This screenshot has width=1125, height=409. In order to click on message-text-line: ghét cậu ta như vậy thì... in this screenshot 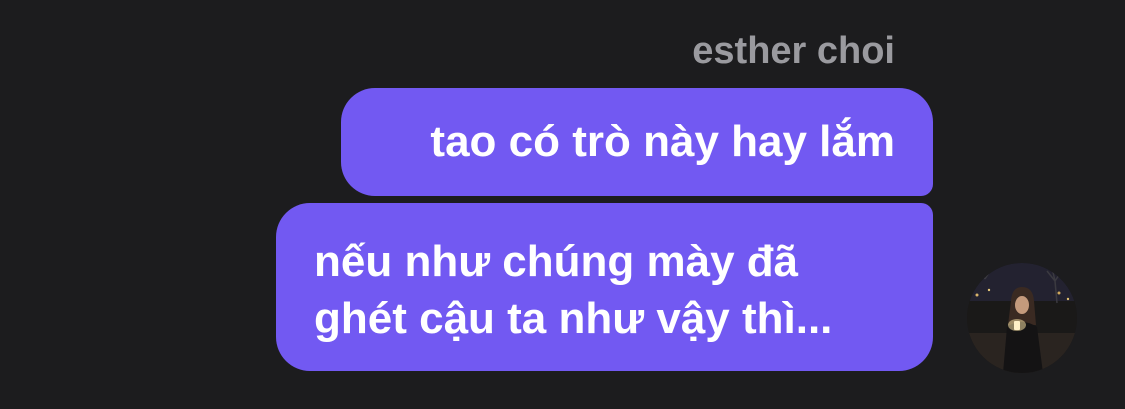, I will do `click(573, 318)`.